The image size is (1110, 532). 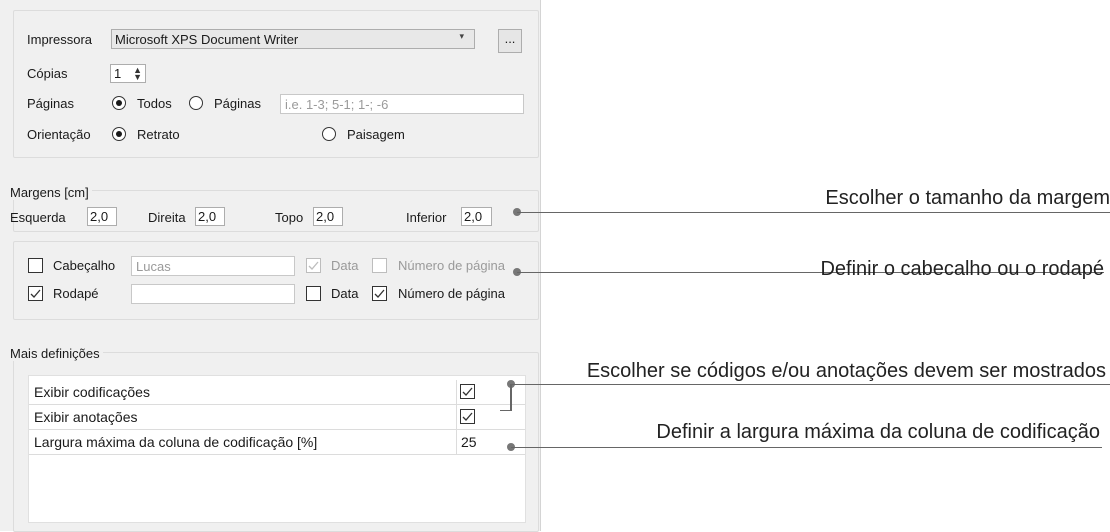 I want to click on printer-value: Microsoft XPS Document Writer, so click(x=207, y=39).